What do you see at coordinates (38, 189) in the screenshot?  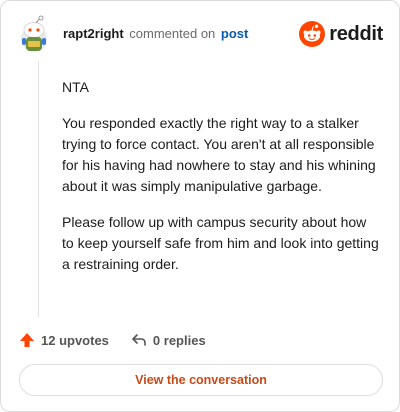 I see `thread-line` at bounding box center [38, 189].